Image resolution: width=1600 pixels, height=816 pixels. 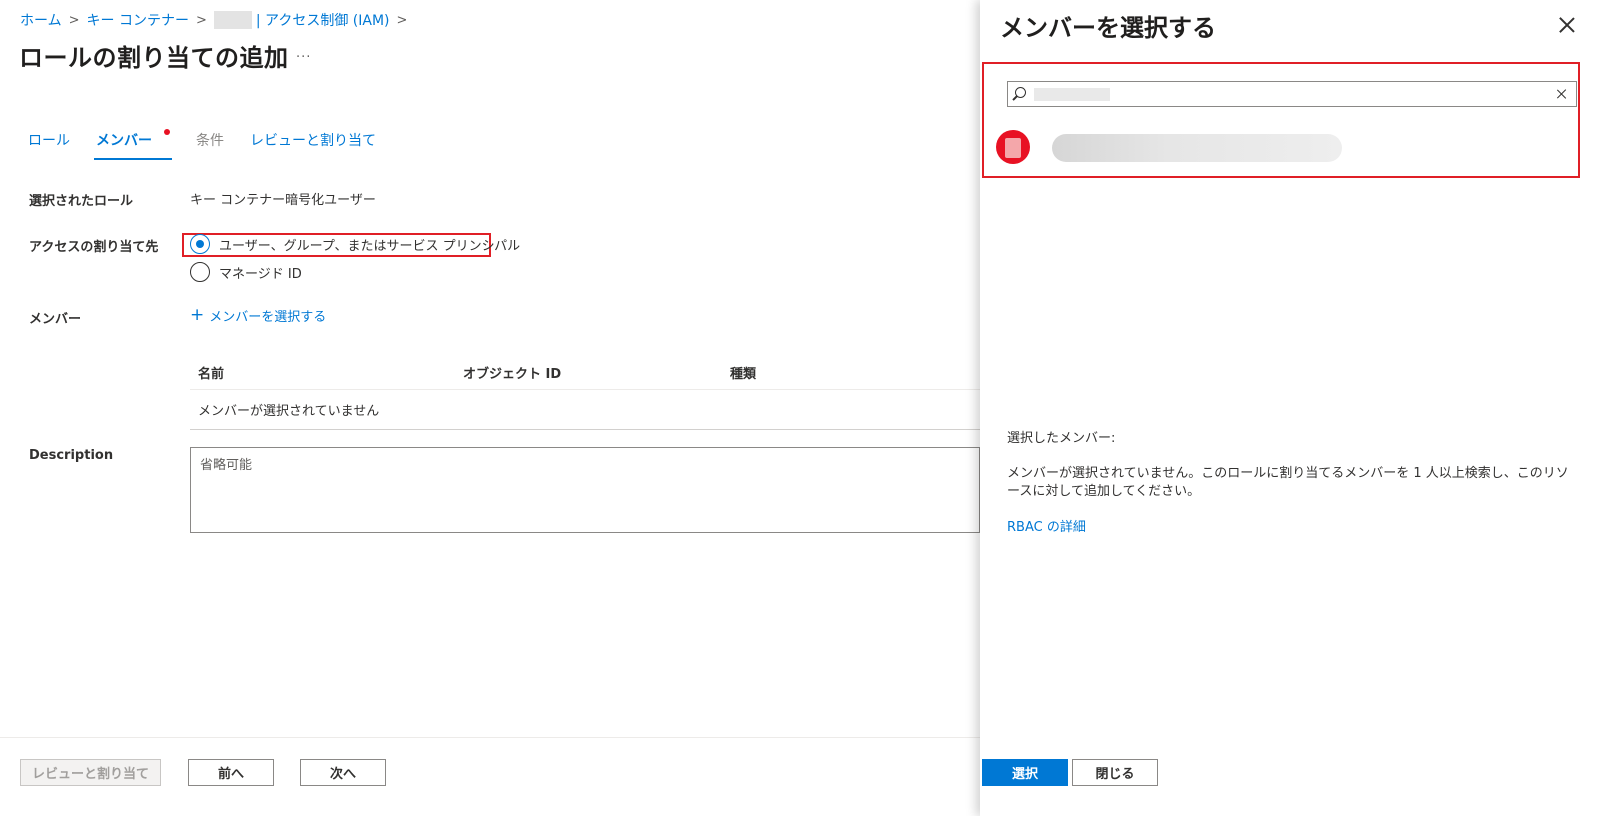 What do you see at coordinates (343, 772) in the screenshot?
I see `next-button: 次へ` at bounding box center [343, 772].